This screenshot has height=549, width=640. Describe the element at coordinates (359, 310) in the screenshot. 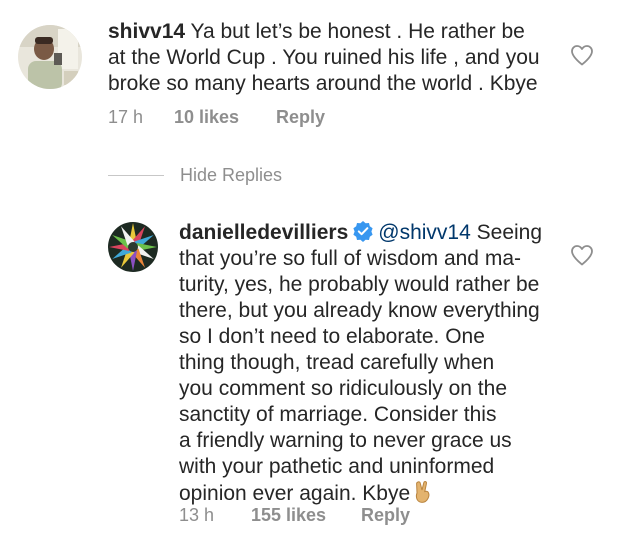

I see `reply-line-4: there, but you already know everything` at that location.